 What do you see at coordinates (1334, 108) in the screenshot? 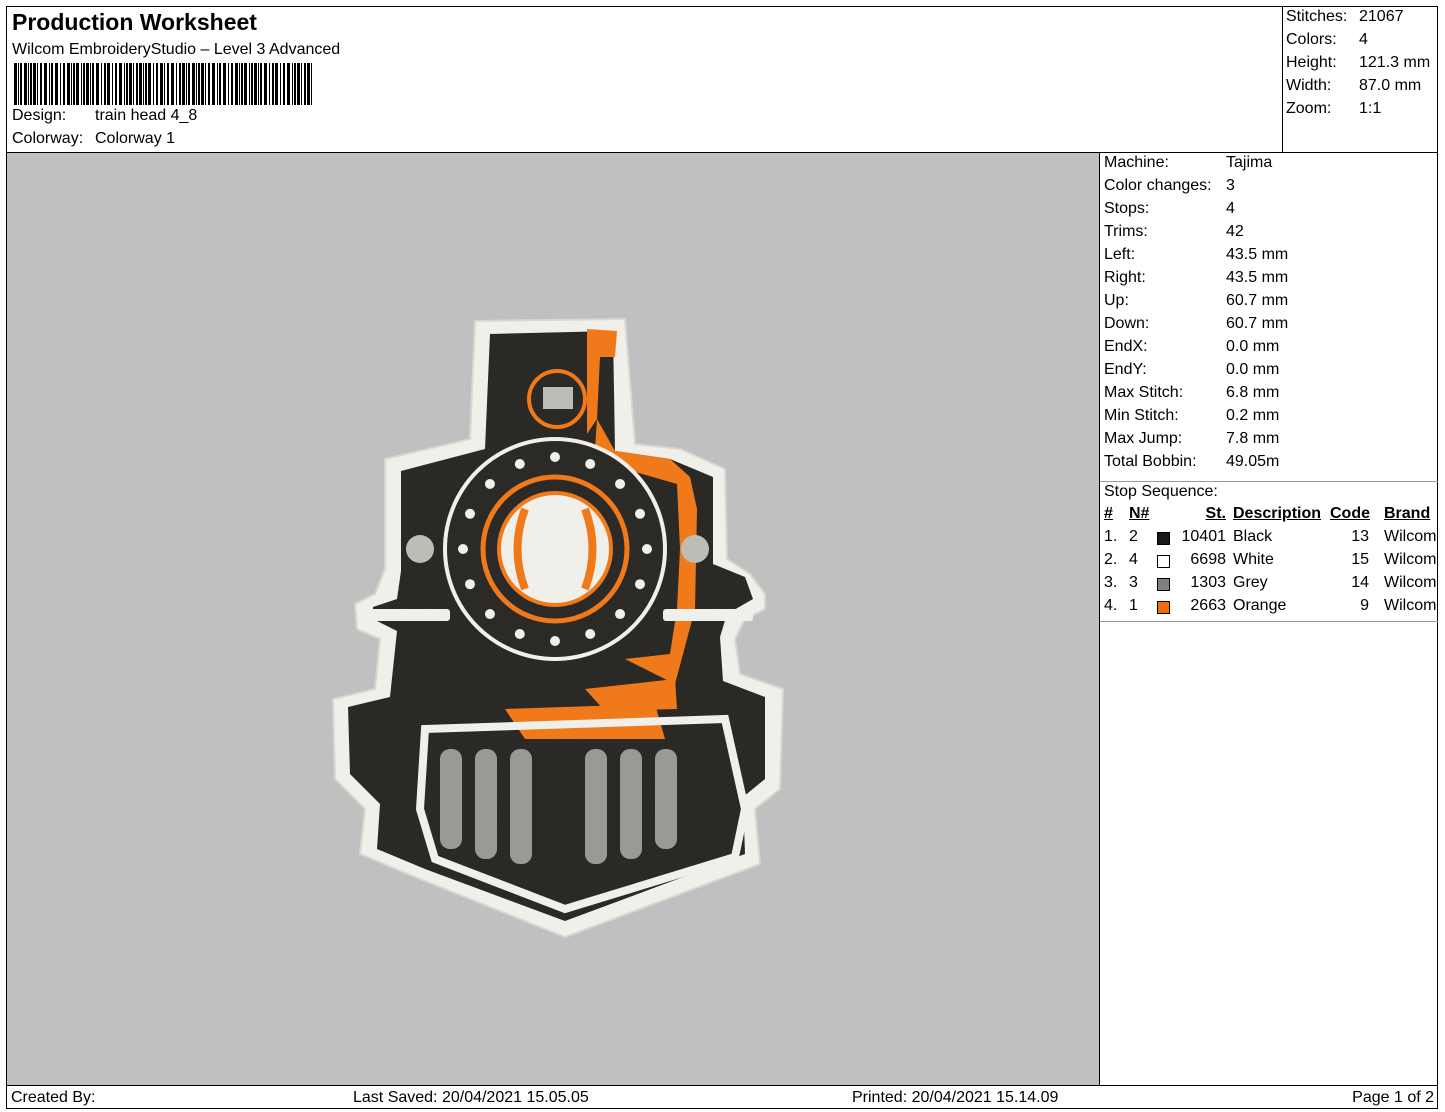
I see `summary-row: Zoom: 1:1` at bounding box center [1334, 108].